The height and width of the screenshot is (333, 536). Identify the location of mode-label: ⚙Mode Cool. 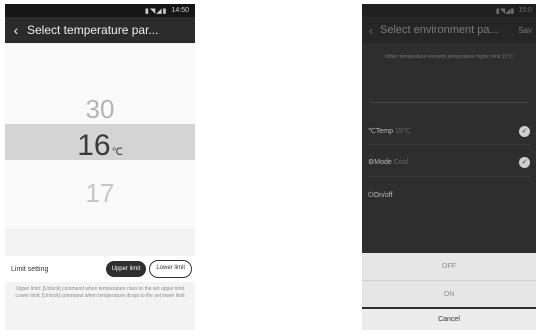
(443, 162).